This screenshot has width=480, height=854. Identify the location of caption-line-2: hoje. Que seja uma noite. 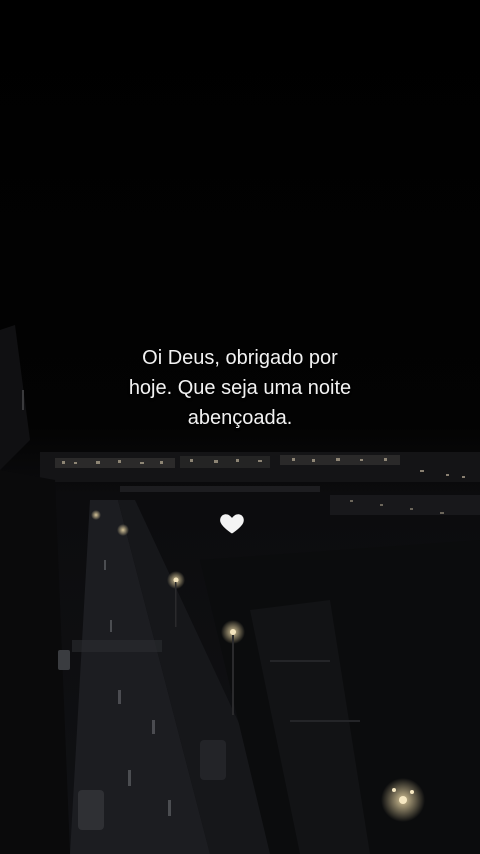
(240, 388).